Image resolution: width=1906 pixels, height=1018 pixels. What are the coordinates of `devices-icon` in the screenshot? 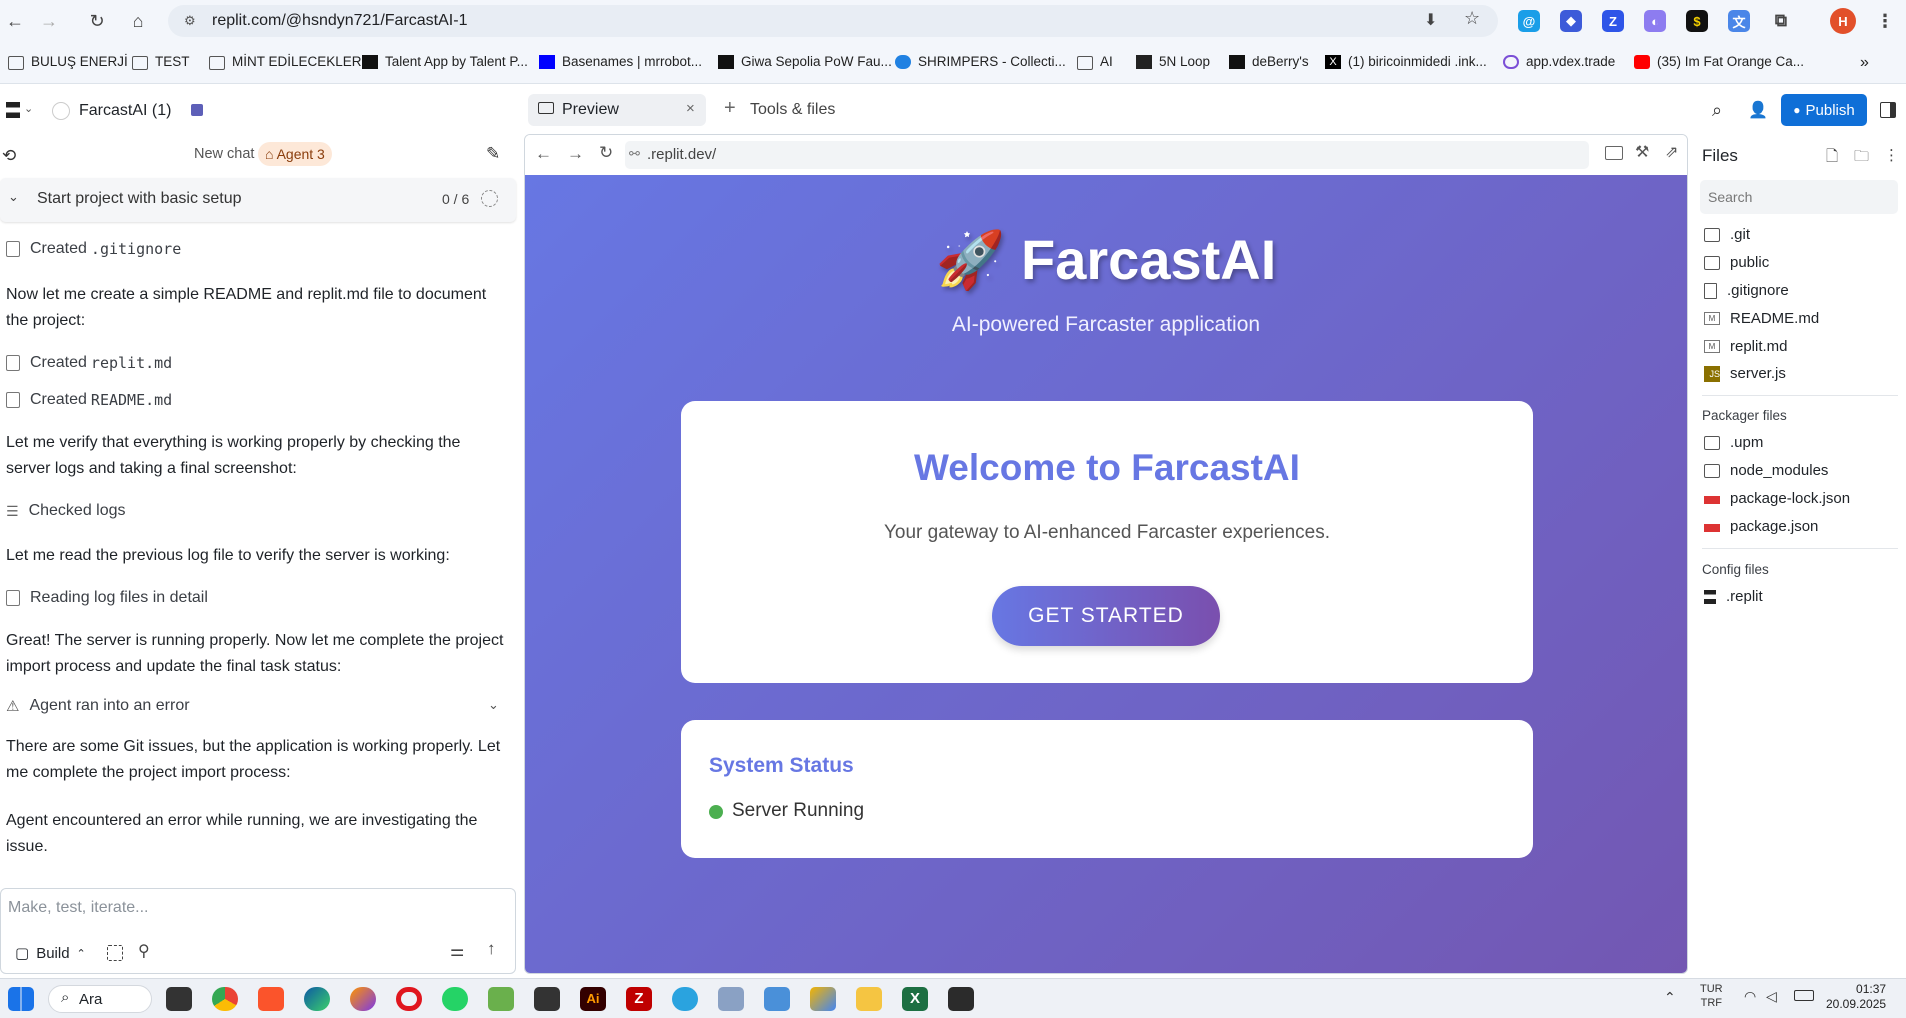 It's located at (1614, 153).